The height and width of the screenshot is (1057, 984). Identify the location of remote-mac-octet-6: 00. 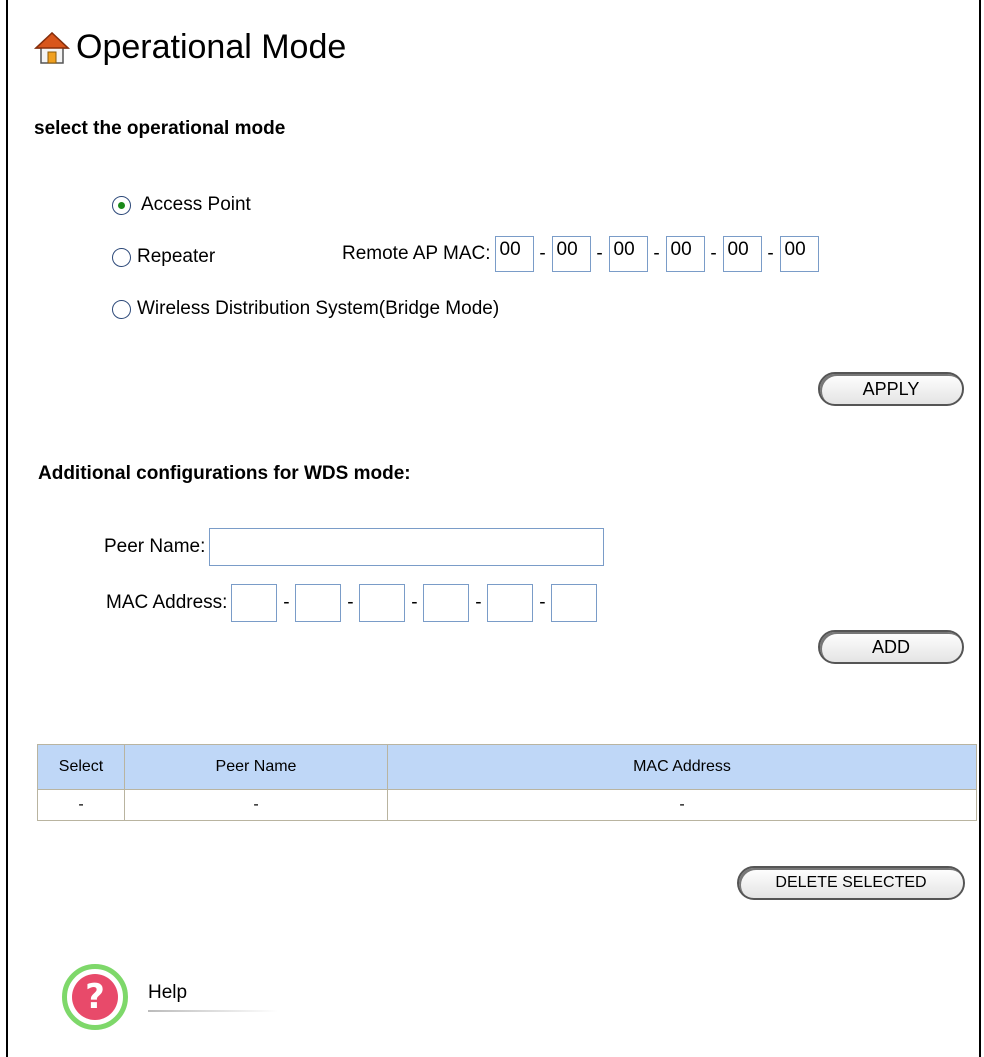
(799, 254).